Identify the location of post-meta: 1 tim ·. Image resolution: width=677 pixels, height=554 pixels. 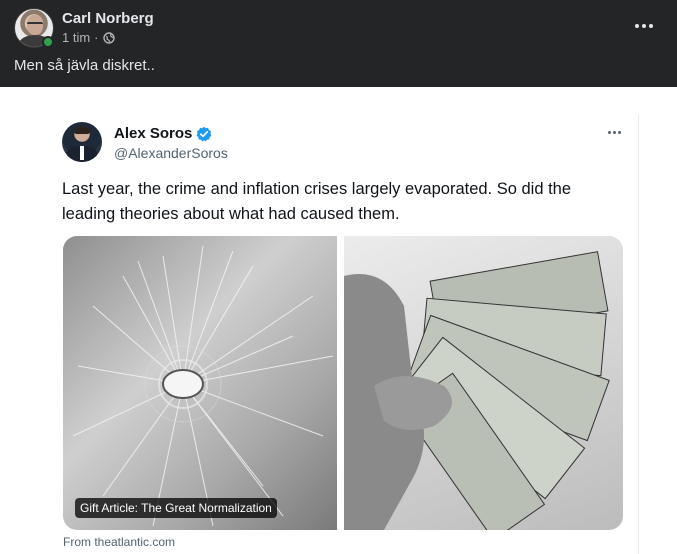
(88, 37).